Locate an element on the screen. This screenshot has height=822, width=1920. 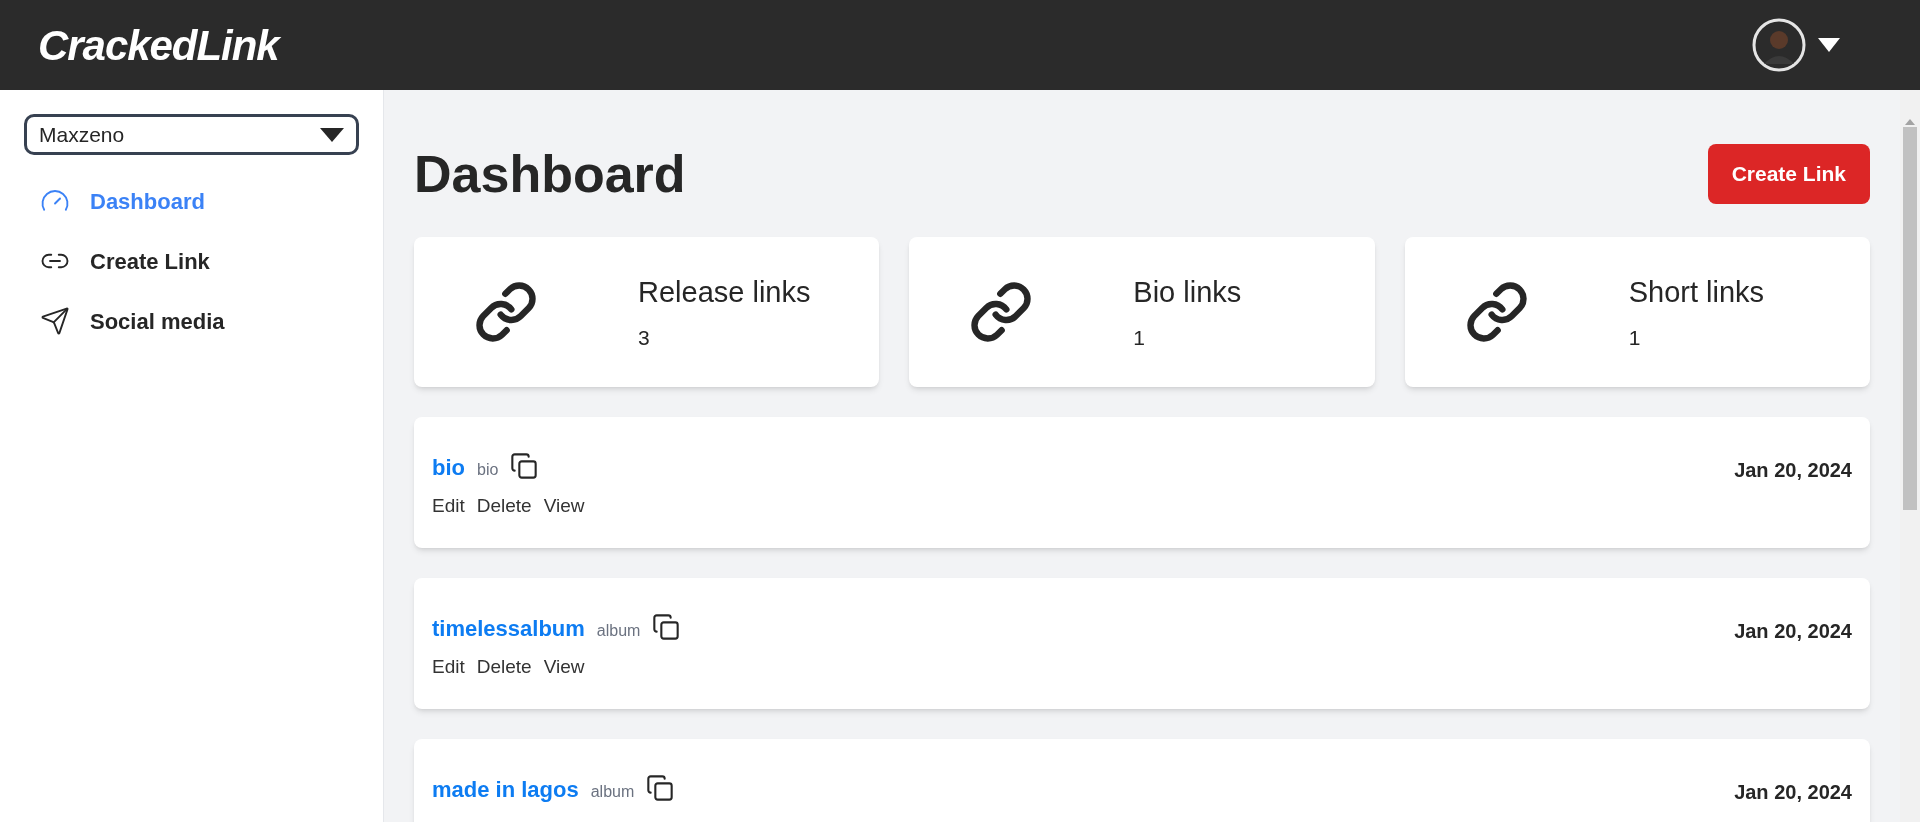
create-link-button: Create Link is located at coordinates (1788, 174).